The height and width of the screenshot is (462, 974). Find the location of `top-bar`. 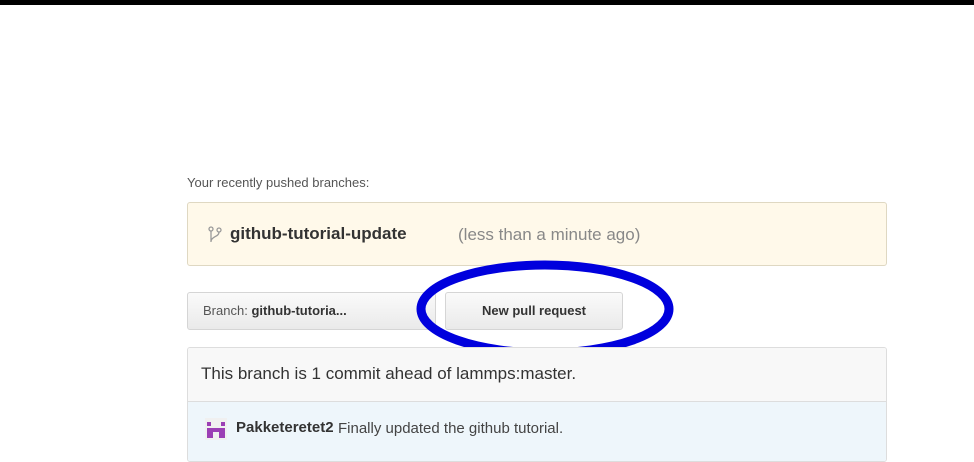

top-bar is located at coordinates (487, 2).